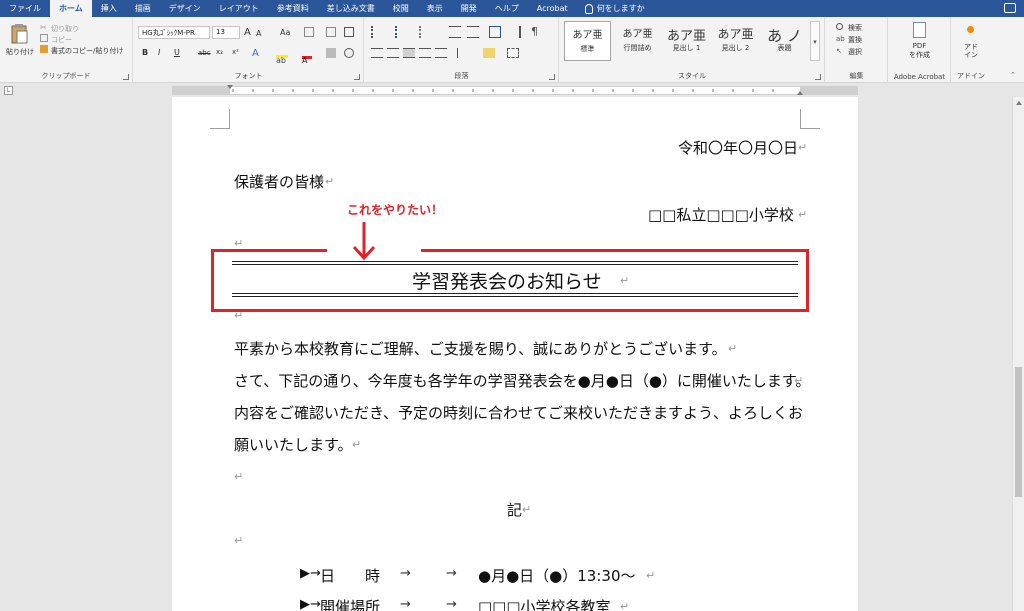  I want to click on tell-me-box: 何をしますか, so click(611, 8).